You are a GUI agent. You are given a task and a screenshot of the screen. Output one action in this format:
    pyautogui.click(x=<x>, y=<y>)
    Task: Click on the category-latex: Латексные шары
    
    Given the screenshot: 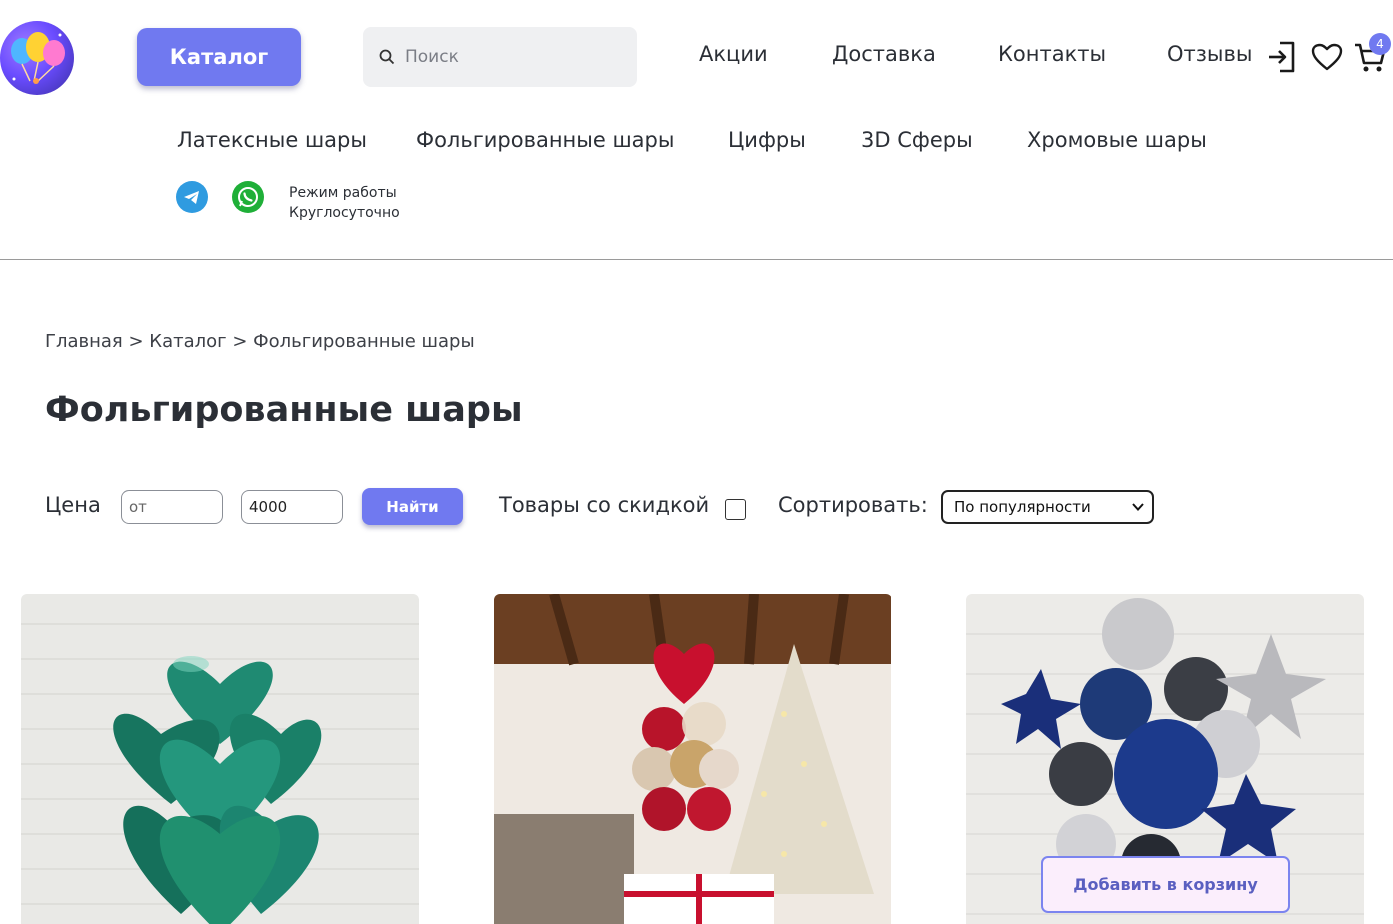 What is the action you would take?
    pyautogui.click(x=272, y=140)
    